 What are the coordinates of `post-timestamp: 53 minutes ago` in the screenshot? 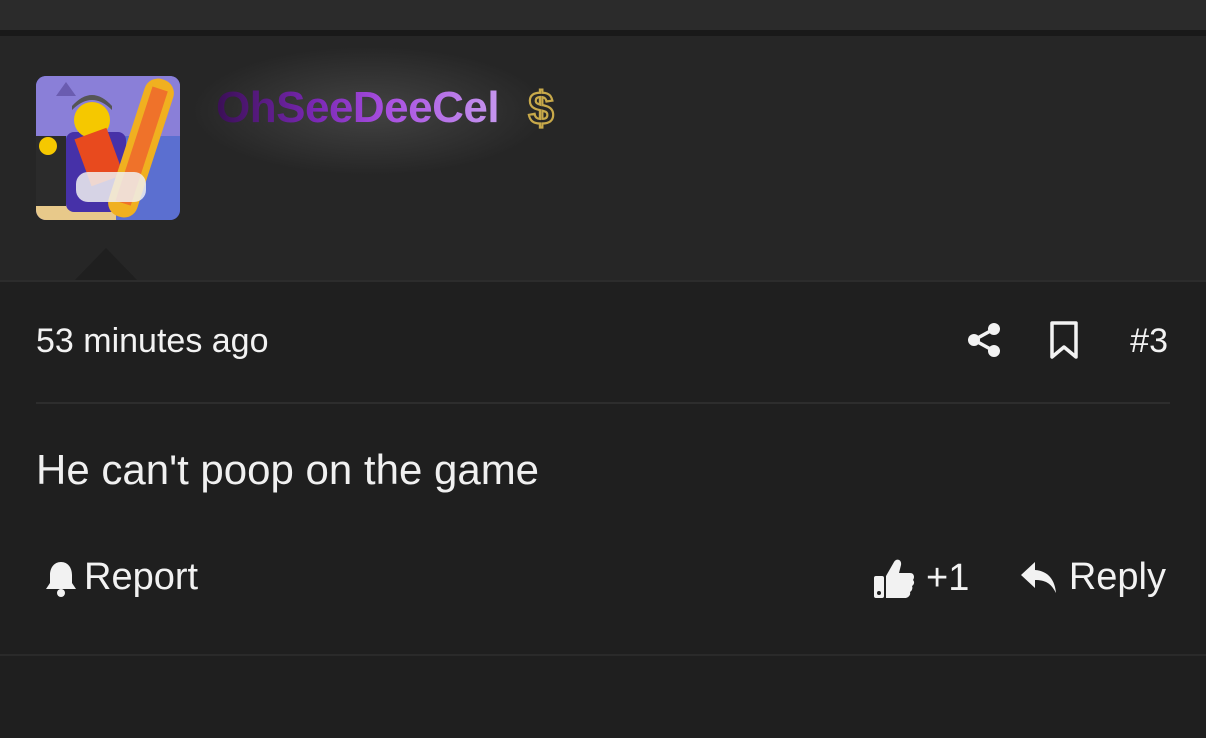 It's located at (152, 341).